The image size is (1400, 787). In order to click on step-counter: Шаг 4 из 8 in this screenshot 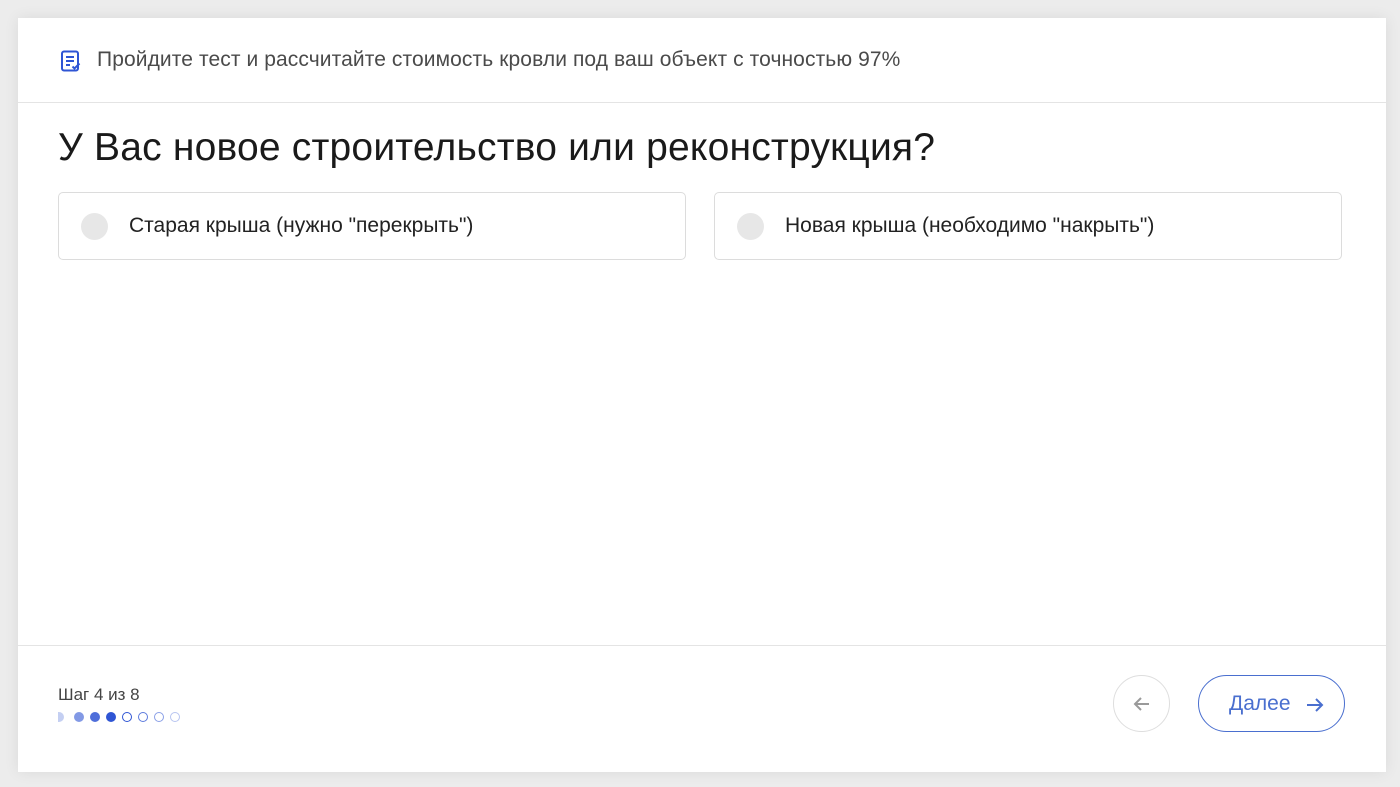, I will do `click(99, 694)`.